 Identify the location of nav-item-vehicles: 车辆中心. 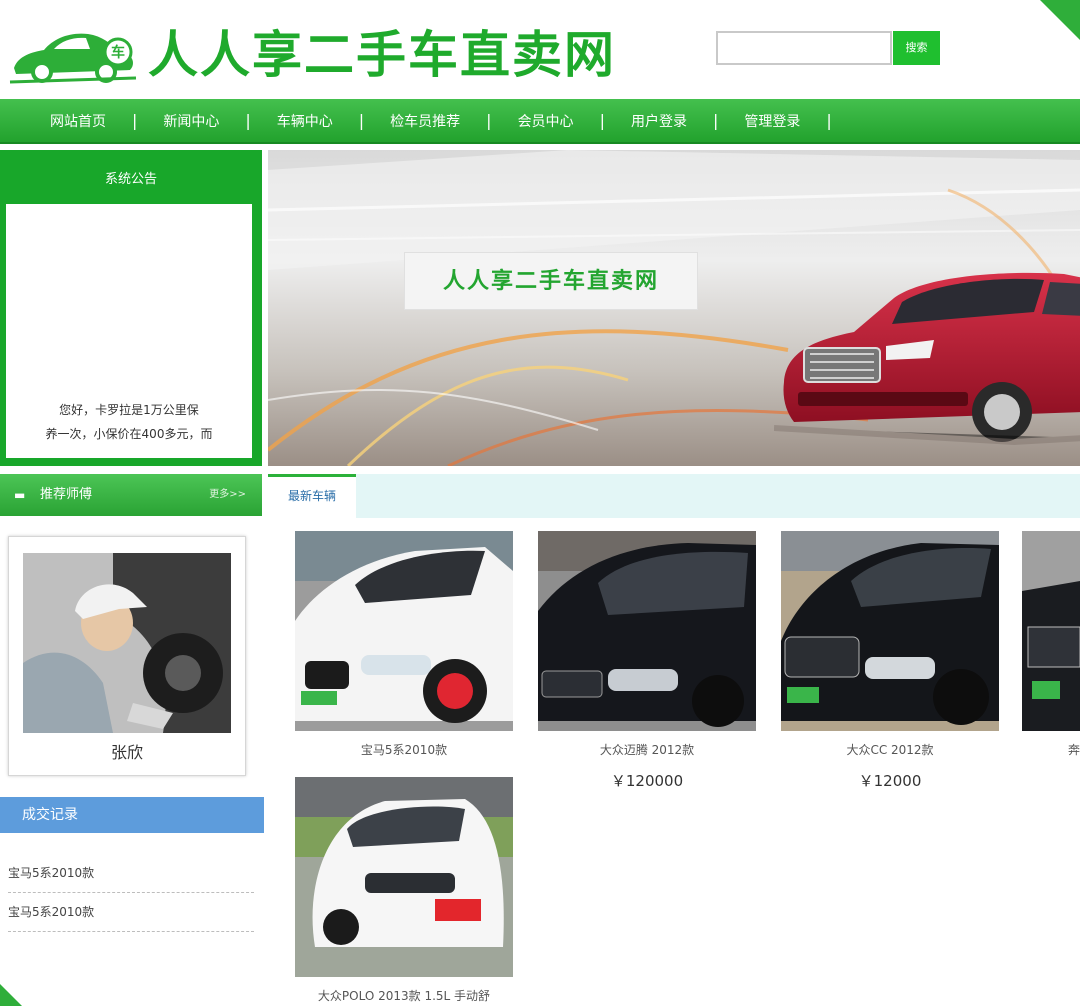
(292, 121).